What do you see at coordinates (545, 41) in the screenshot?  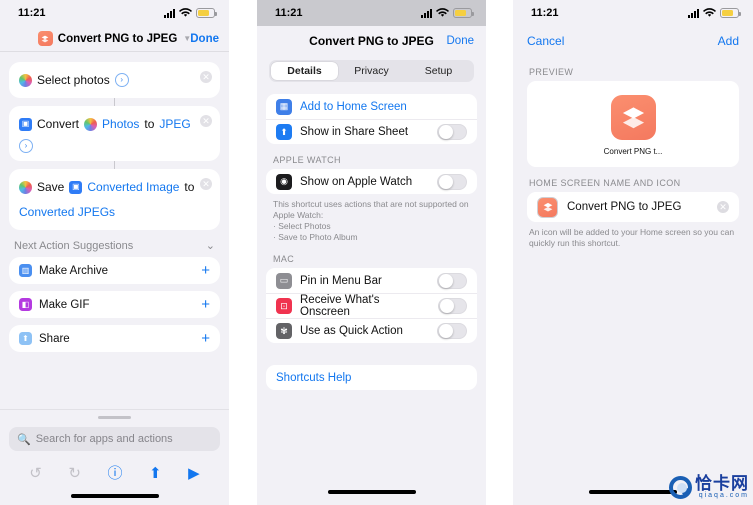 I see `cancel-button: Cancel` at bounding box center [545, 41].